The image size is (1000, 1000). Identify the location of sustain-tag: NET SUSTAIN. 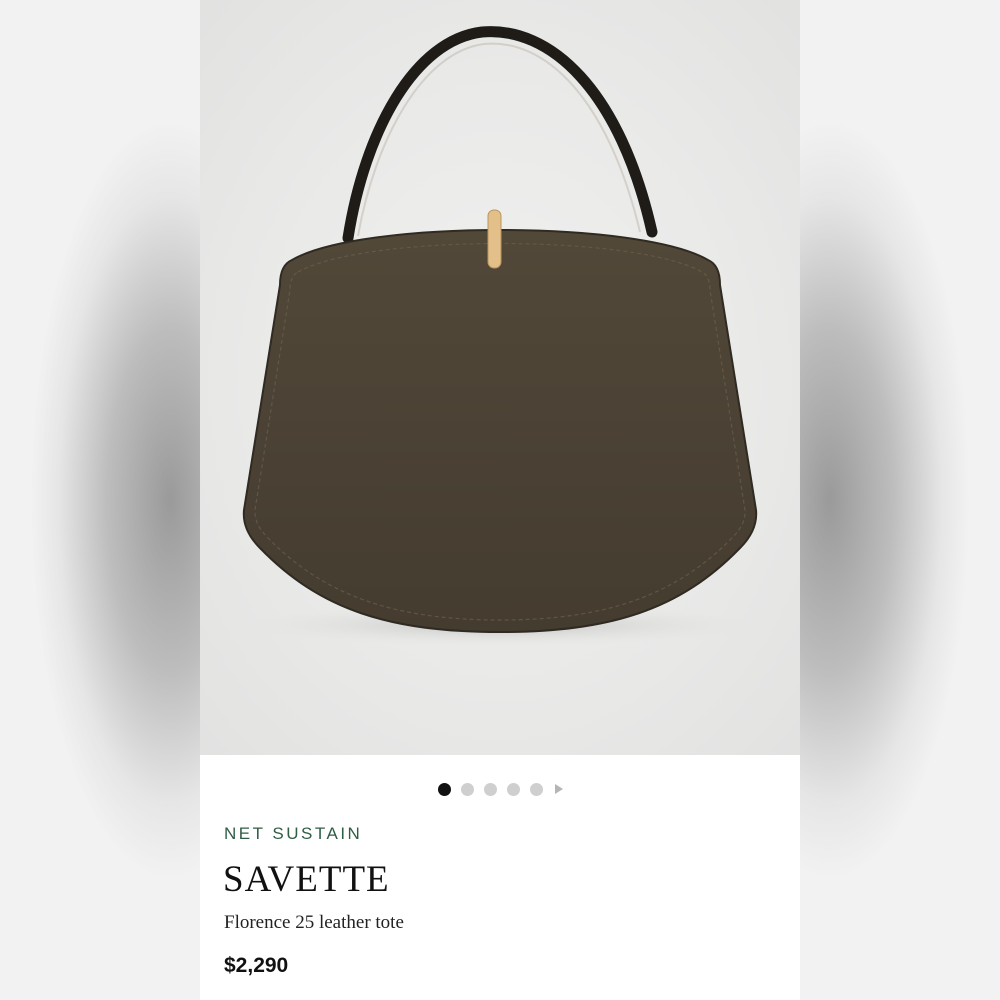
(293, 833).